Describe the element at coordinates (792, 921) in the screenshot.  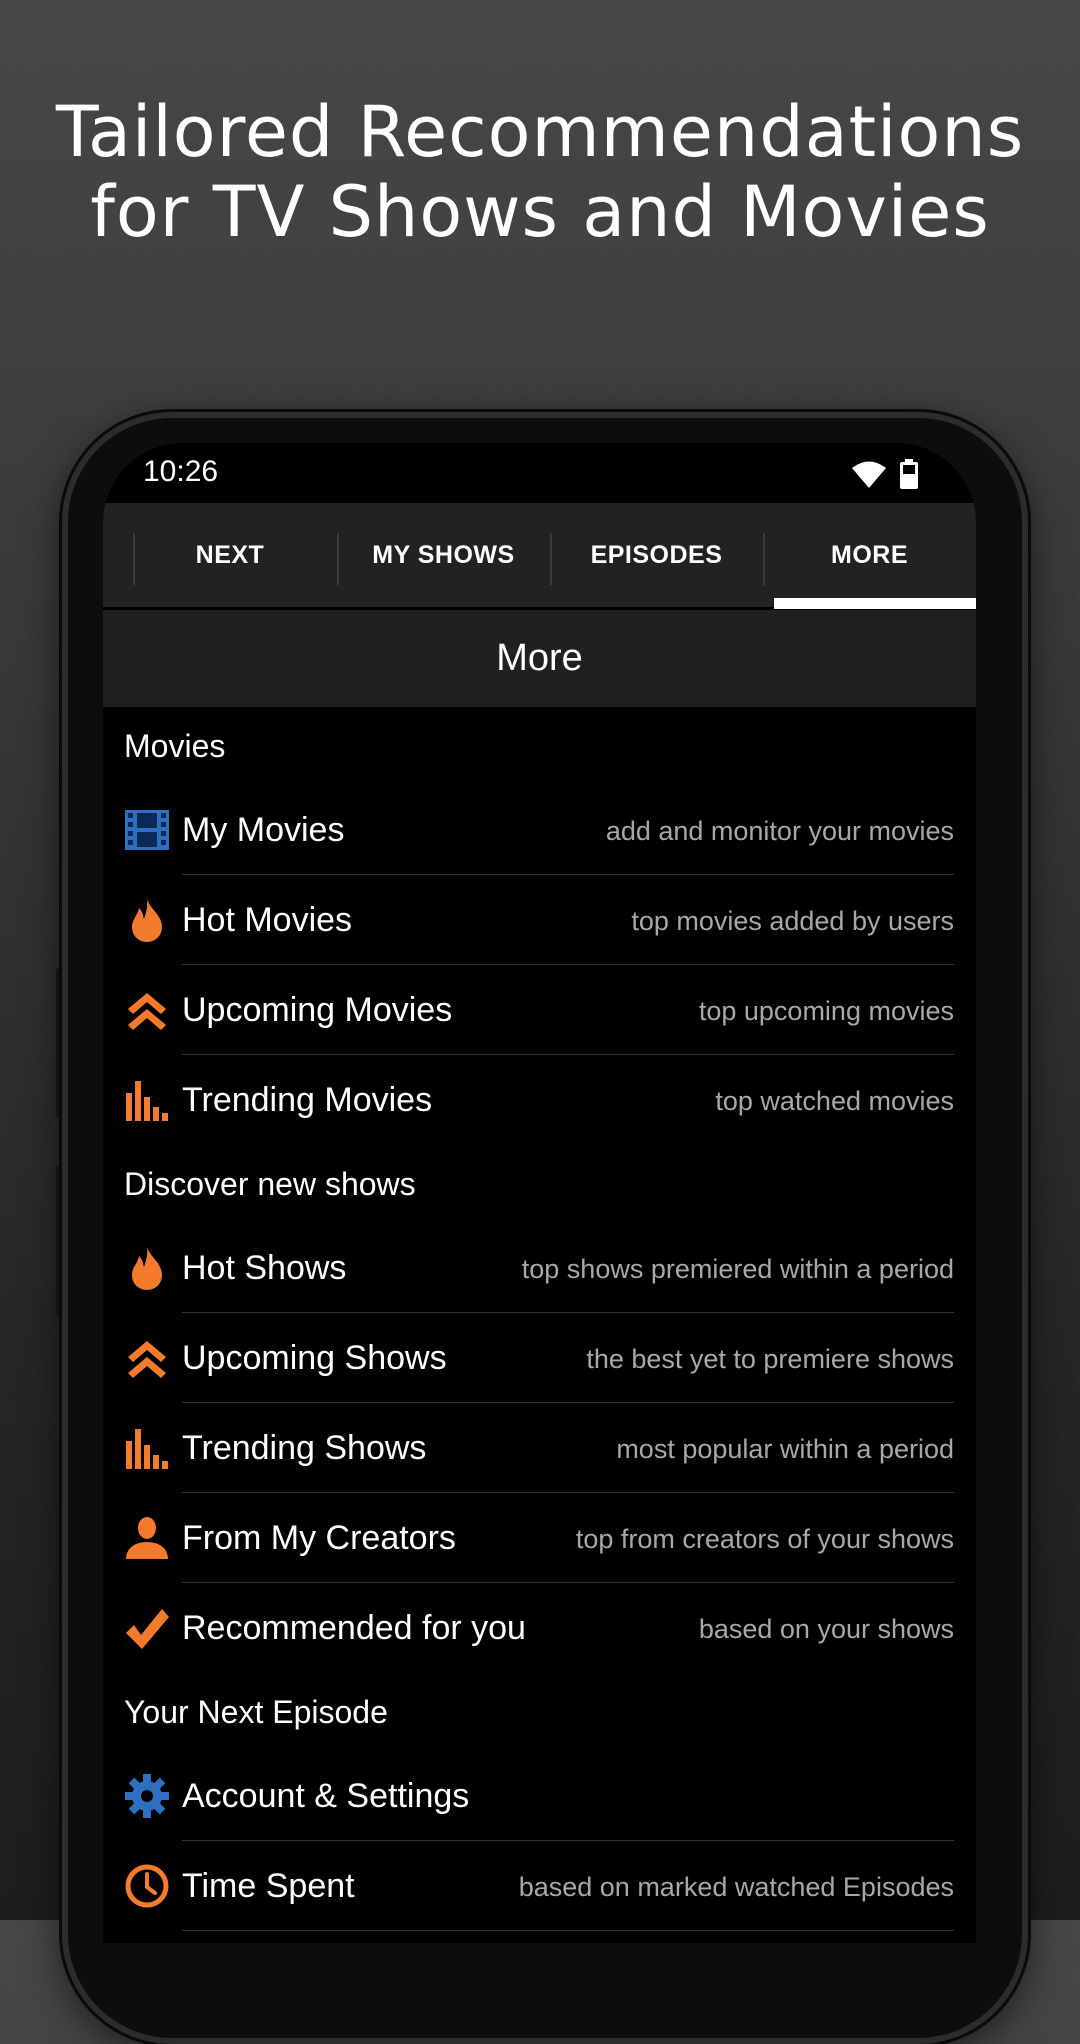
I see `menu-item-description: top movies added by users` at that location.